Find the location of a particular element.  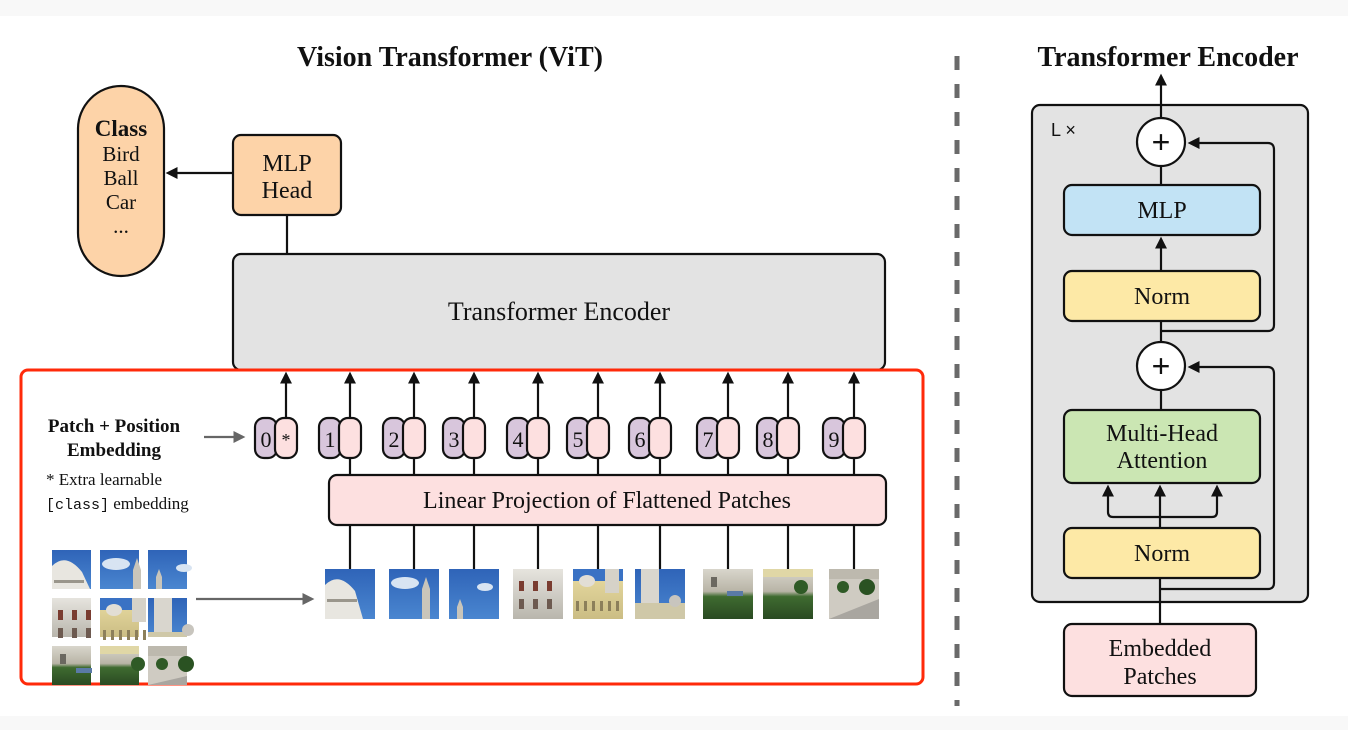

grid-patch-sky-spire is located at coordinates (170, 569).